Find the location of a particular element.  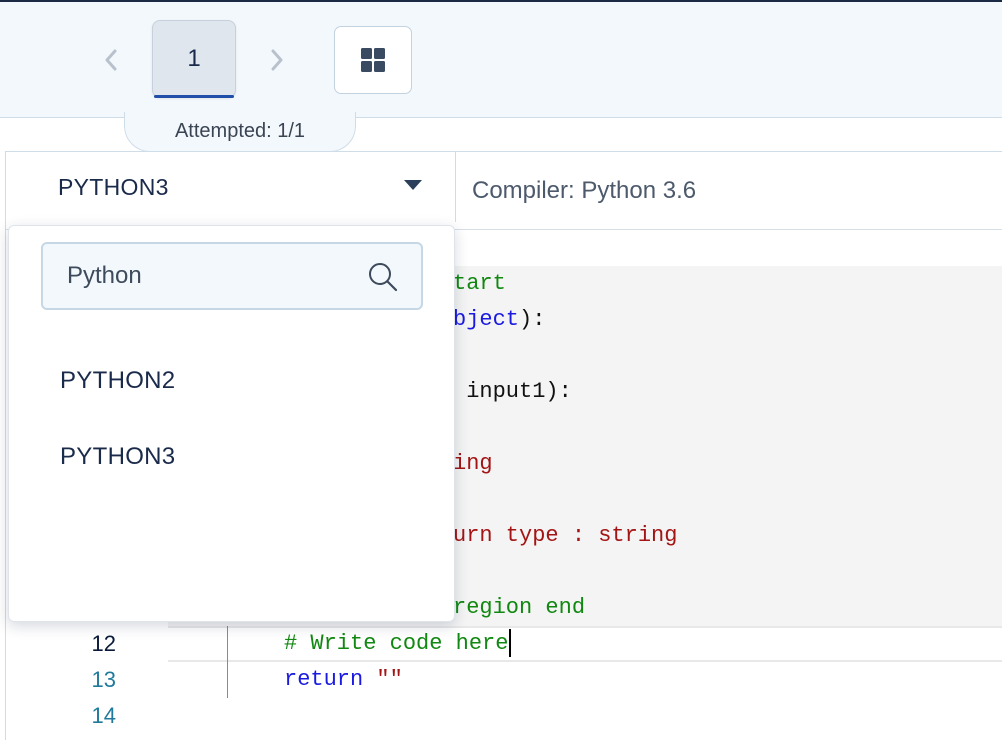

compiler-label: Compiler: Python 3.6 is located at coordinates (584, 190).